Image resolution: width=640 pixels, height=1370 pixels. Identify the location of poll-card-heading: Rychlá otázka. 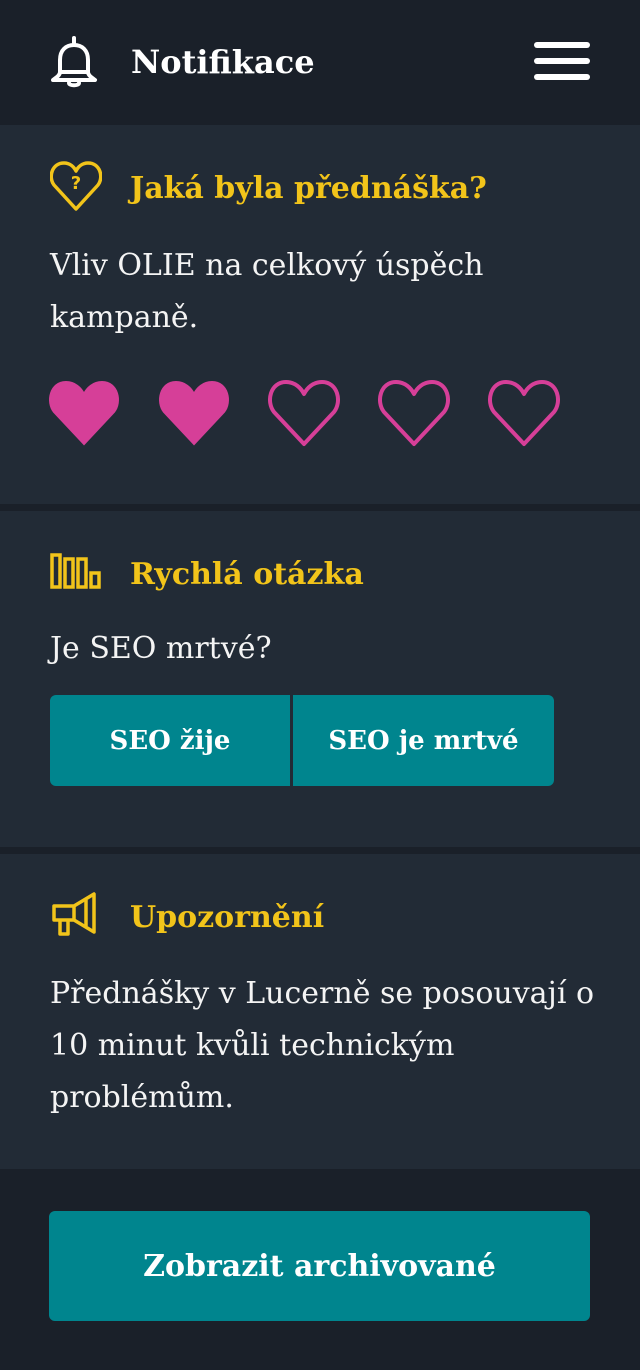
(247, 574).